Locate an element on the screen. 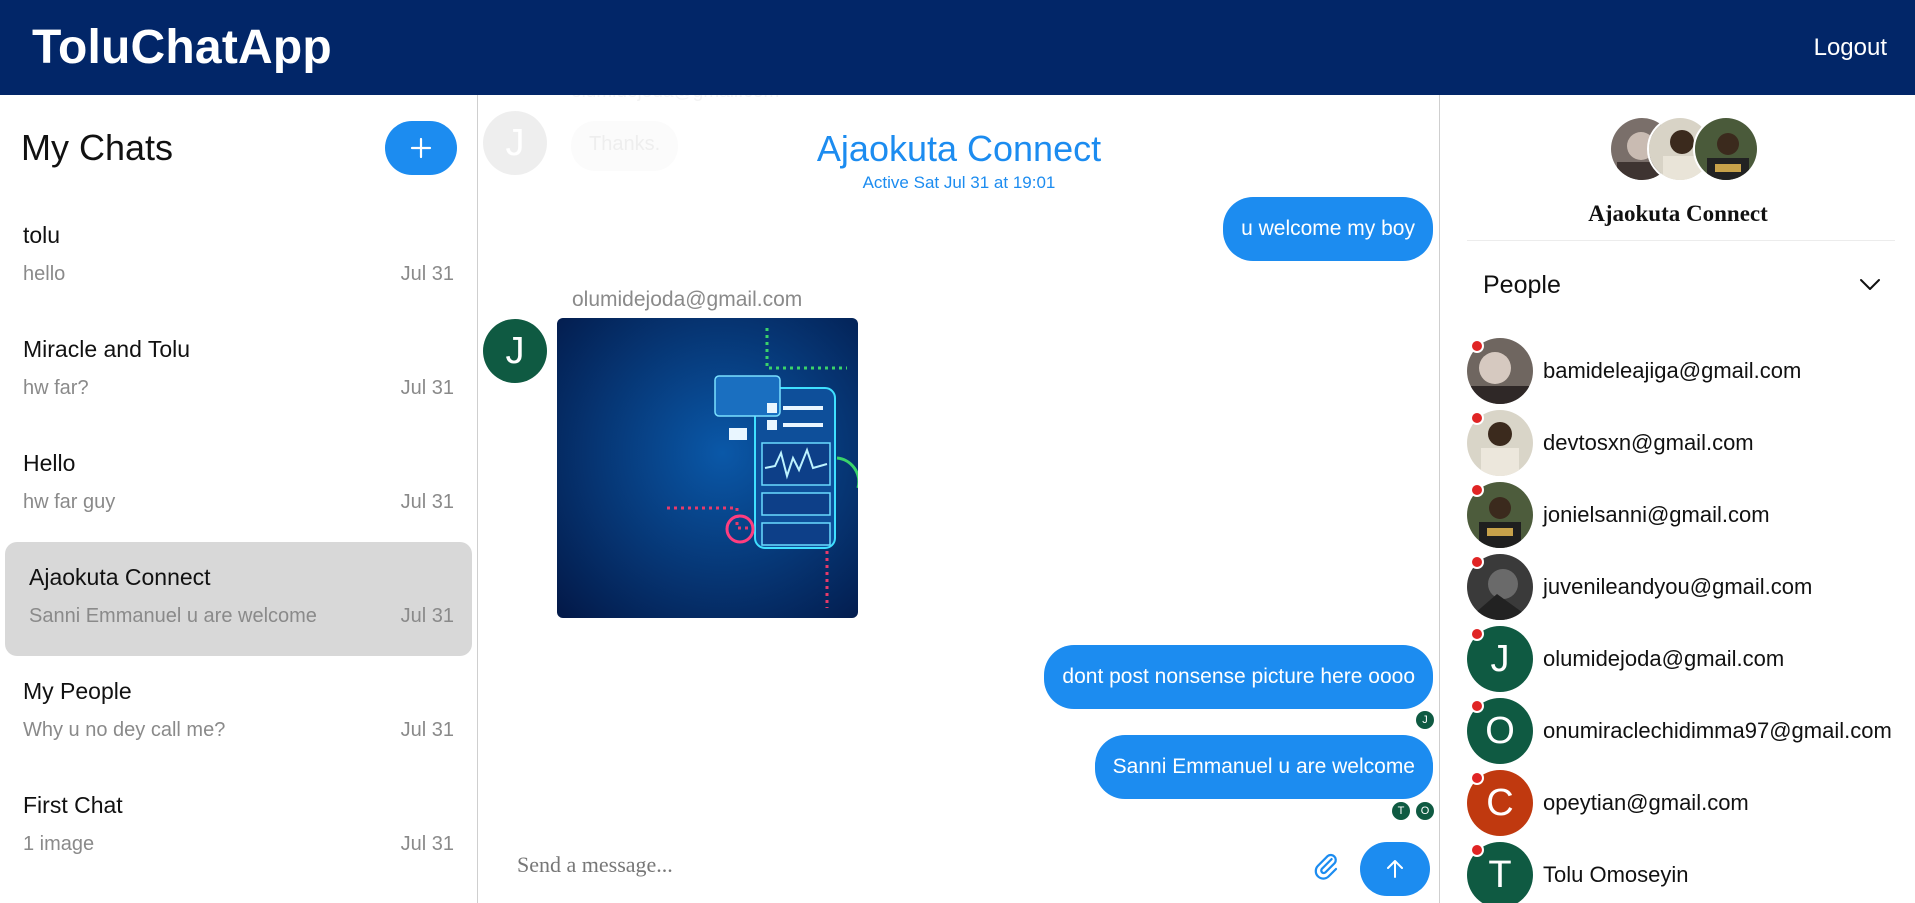  person-item: devtosxn@gmail.com is located at coordinates (1679, 443).